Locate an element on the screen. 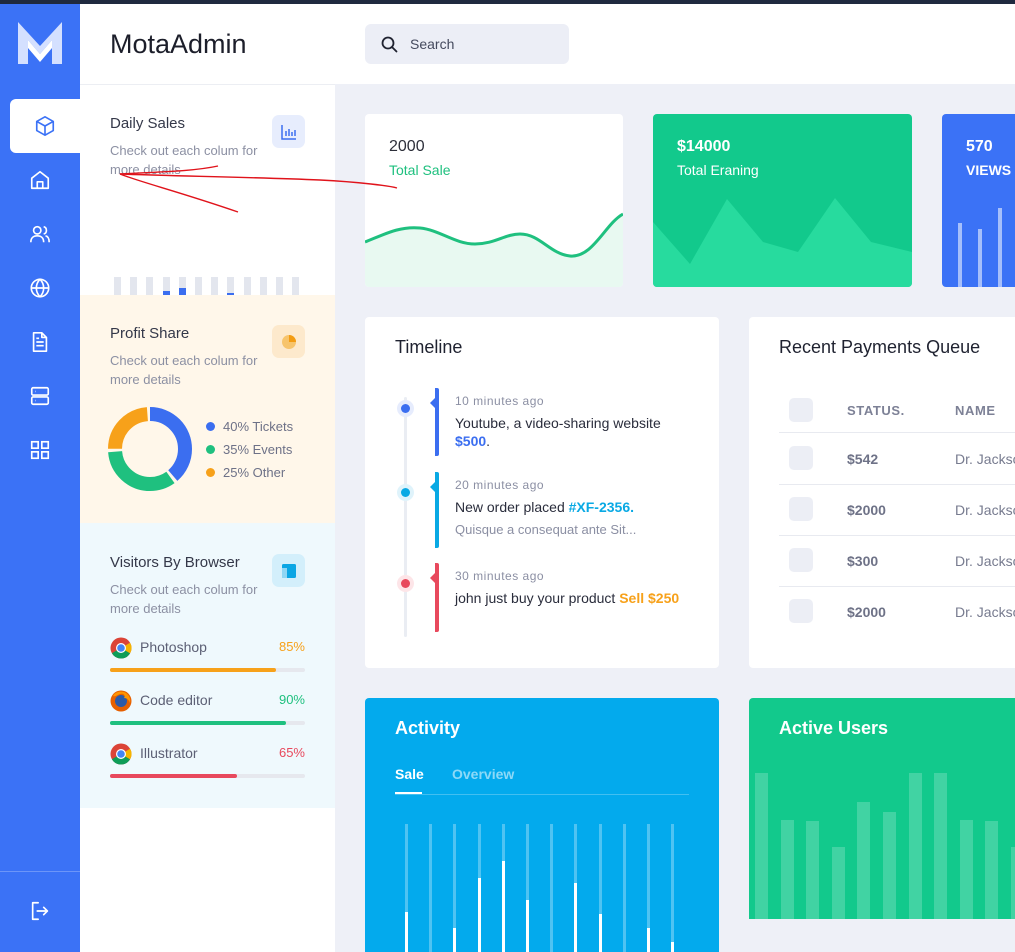 The width and height of the screenshot is (1015, 952). timeline-suffix: . is located at coordinates (488, 441).